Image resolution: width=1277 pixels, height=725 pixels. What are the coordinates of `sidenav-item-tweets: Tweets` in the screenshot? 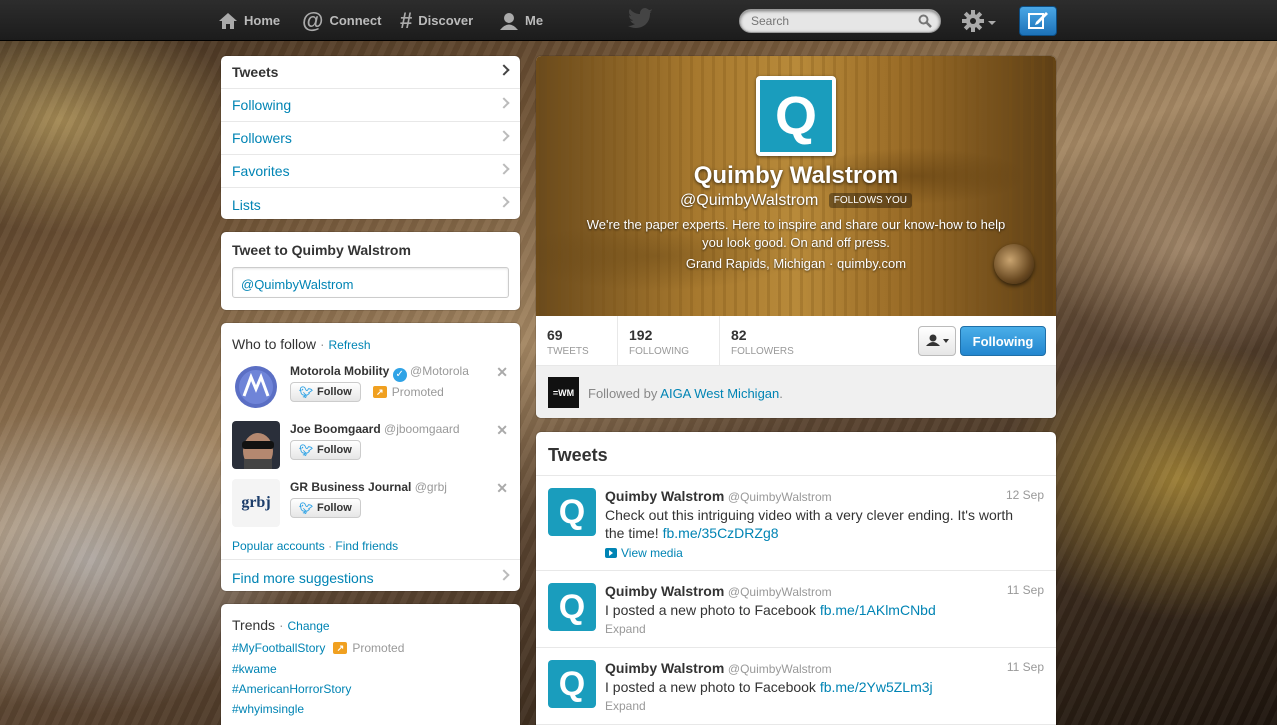 It's located at (370, 72).